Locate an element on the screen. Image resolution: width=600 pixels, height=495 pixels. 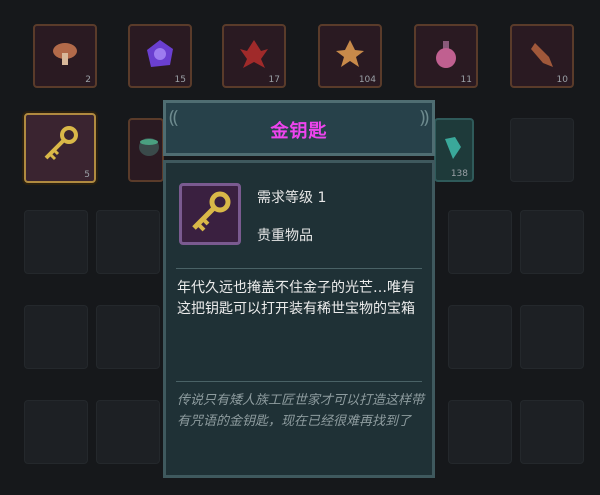
inventory-slot-red-leaf: 17 is located at coordinates (254, 56).